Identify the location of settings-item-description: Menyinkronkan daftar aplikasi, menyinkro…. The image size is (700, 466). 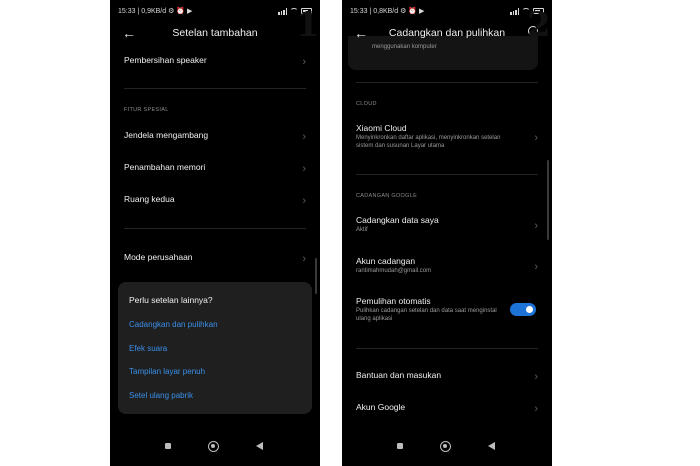
(428, 142).